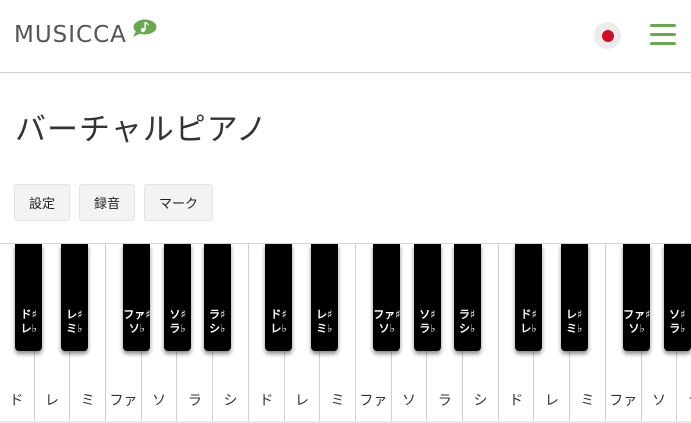  Describe the element at coordinates (70, 35) in the screenshot. I see `logo-text: MUSICCA` at that location.